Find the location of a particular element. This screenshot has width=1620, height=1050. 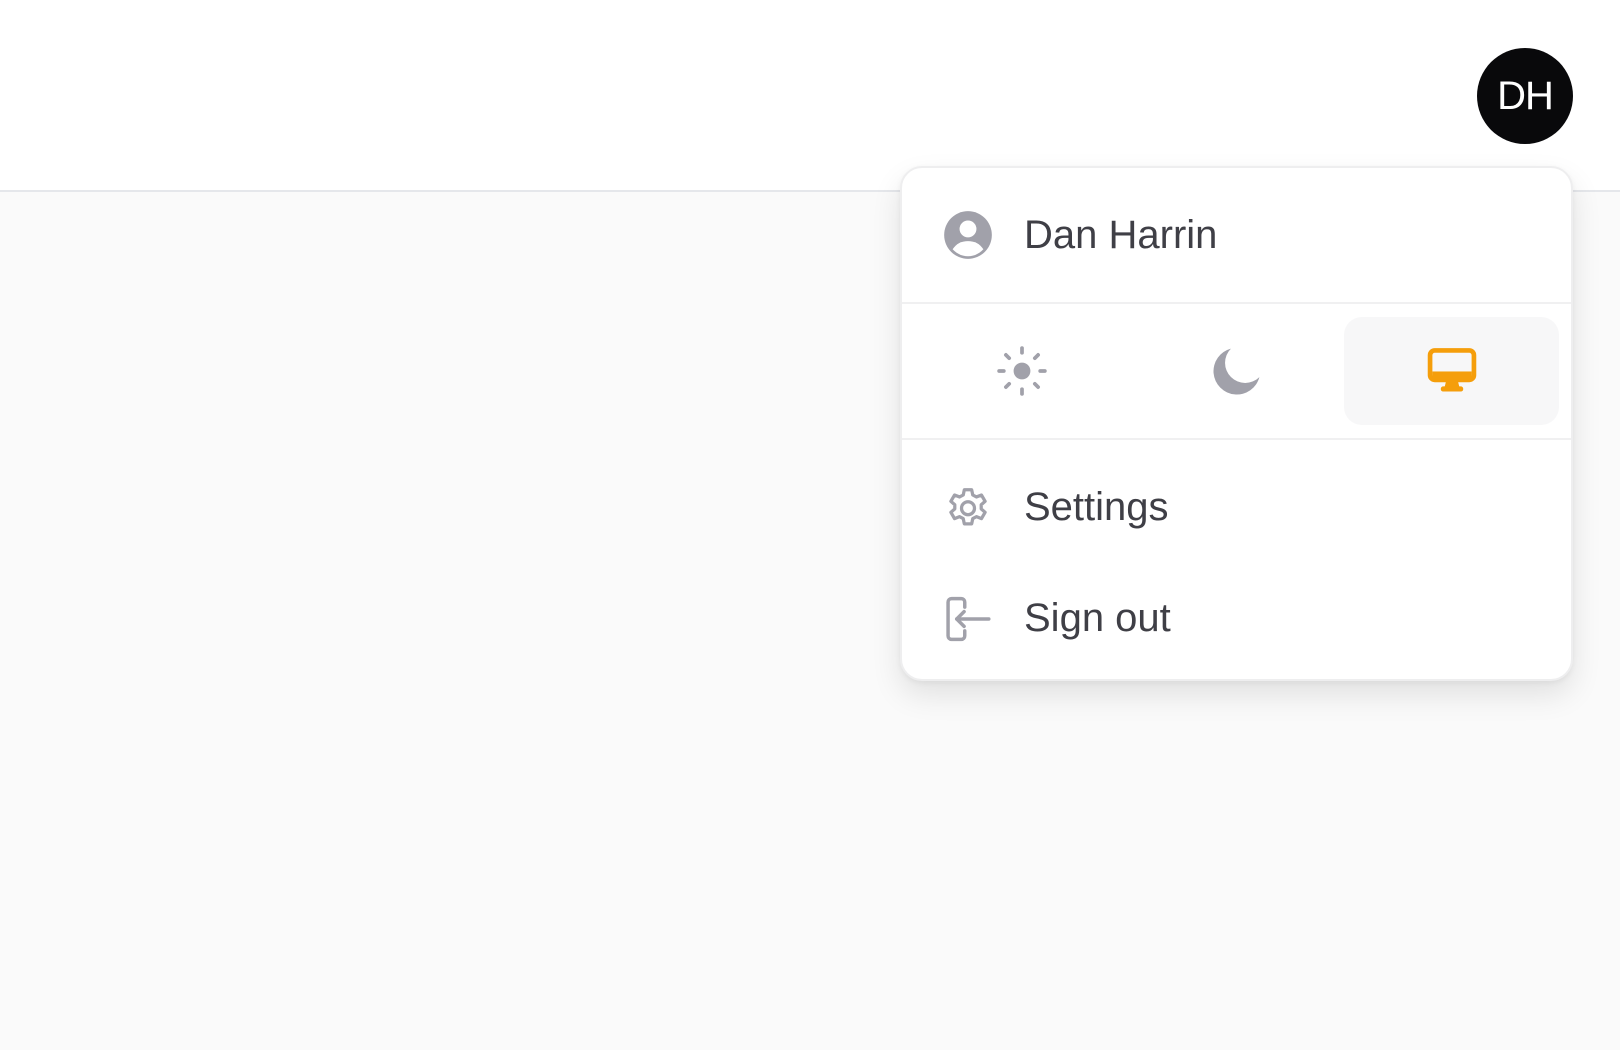

theme-light-button is located at coordinates (1021, 371).